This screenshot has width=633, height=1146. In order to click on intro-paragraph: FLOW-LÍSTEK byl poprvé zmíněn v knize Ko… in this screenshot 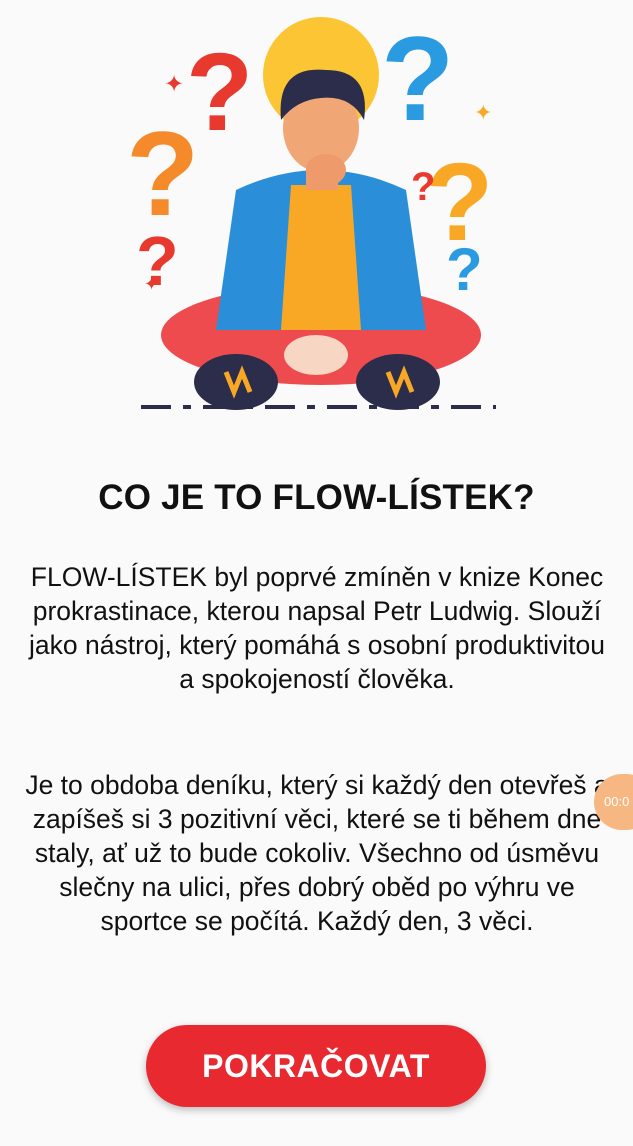, I will do `click(317, 628)`.